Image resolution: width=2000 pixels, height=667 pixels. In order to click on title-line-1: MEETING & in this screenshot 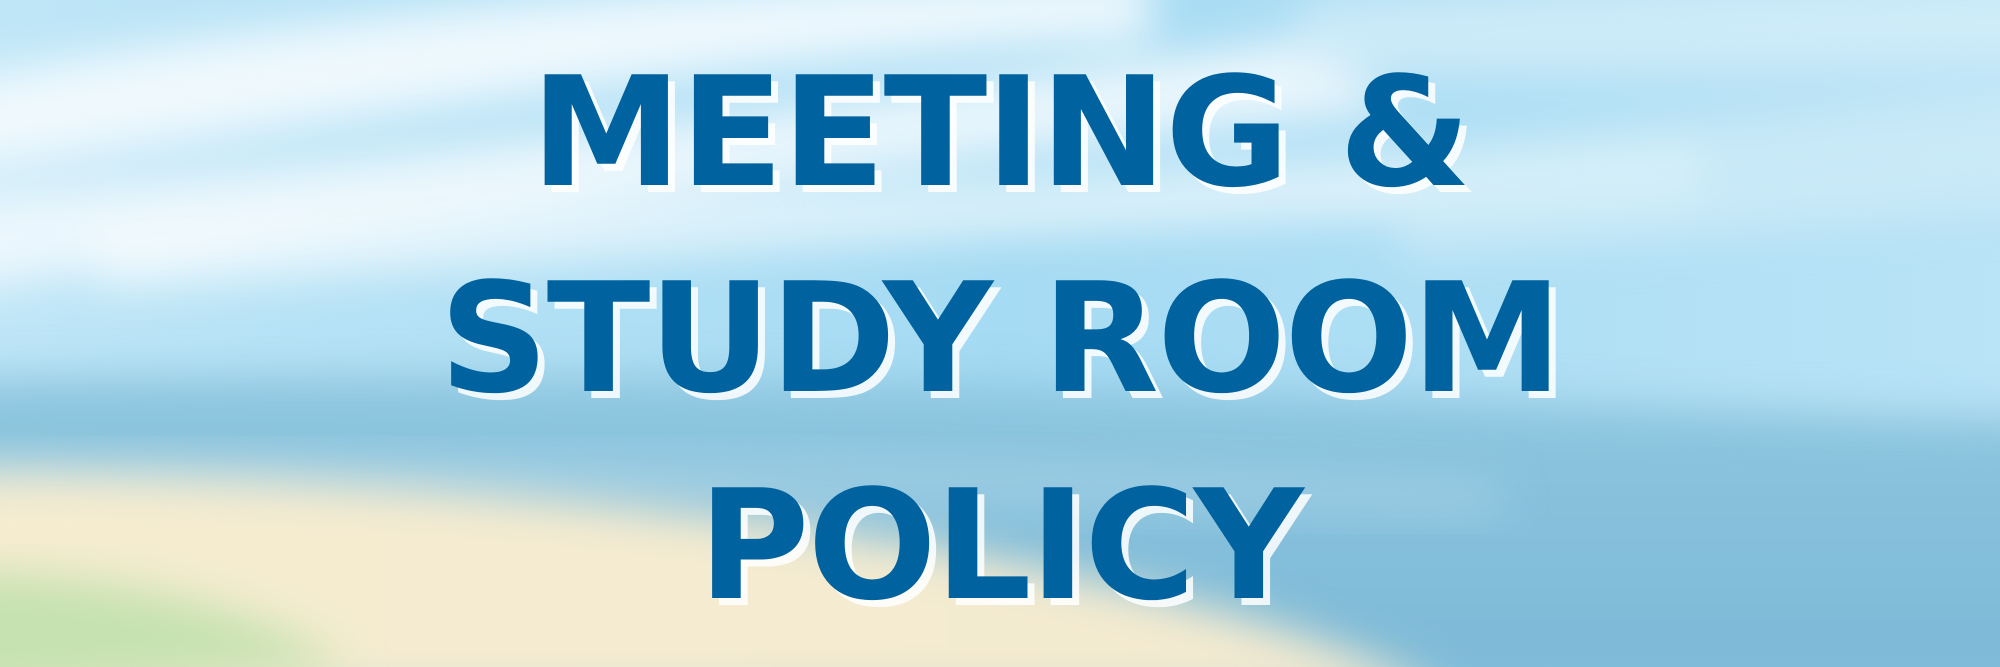, I will do `click(1001, 132)`.